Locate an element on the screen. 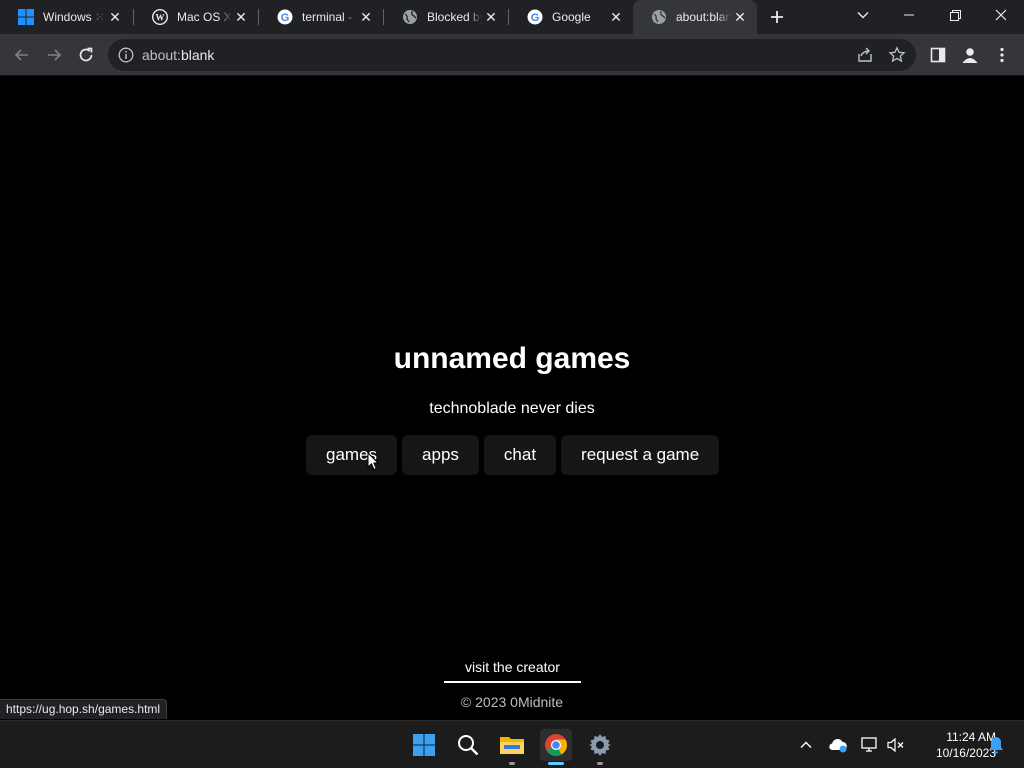 This screenshot has width=1024, height=768. restore-button is located at coordinates (955, 15).